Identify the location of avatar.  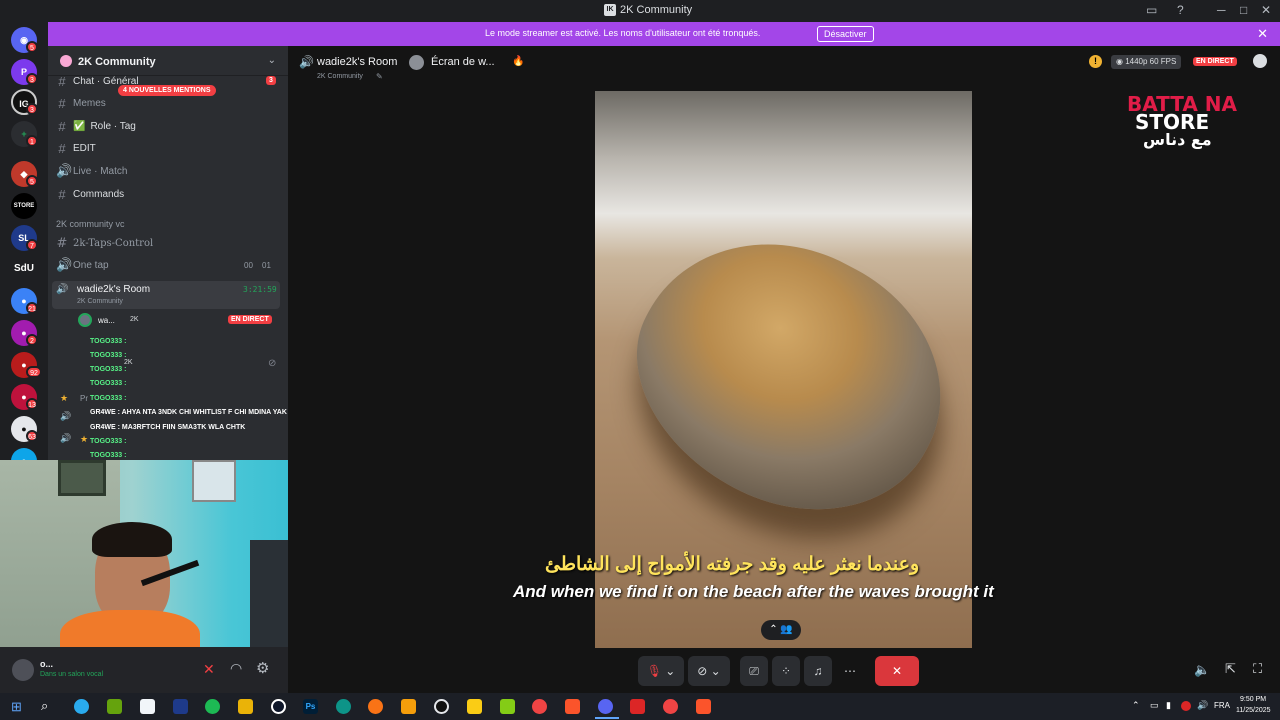
(23, 670).